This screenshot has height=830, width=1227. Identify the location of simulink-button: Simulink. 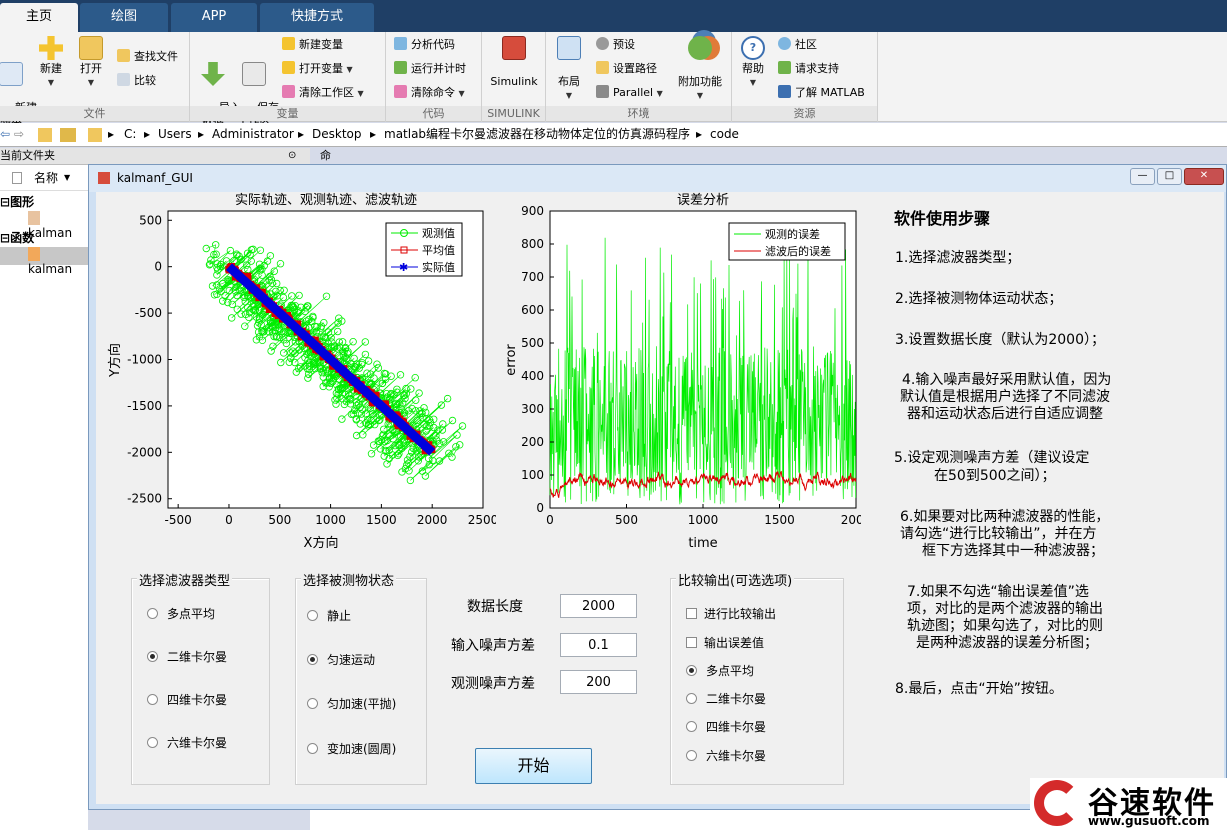
(514, 62).